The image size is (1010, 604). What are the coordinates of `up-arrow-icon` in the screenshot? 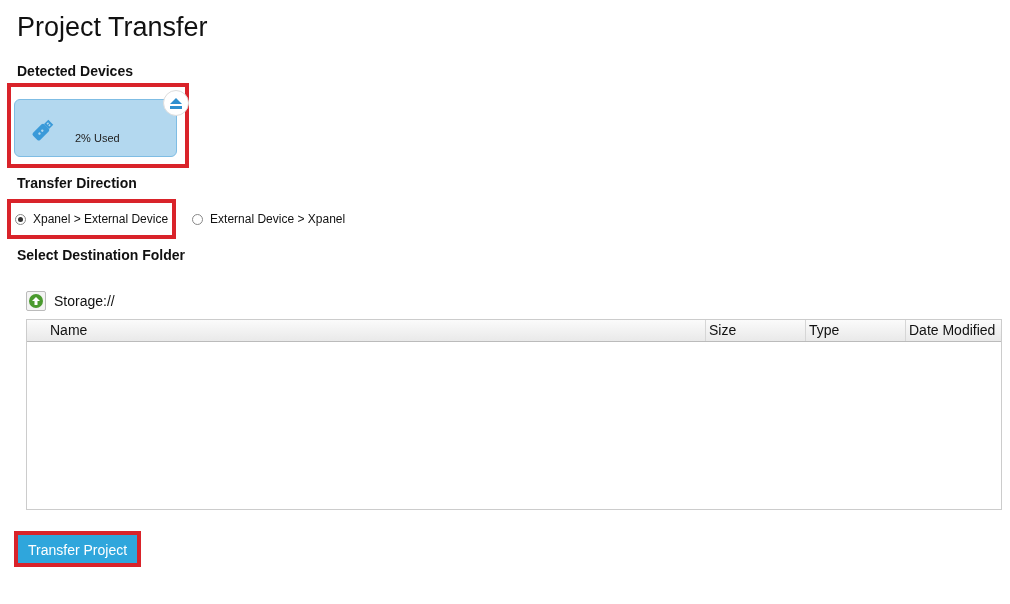 It's located at (36, 301).